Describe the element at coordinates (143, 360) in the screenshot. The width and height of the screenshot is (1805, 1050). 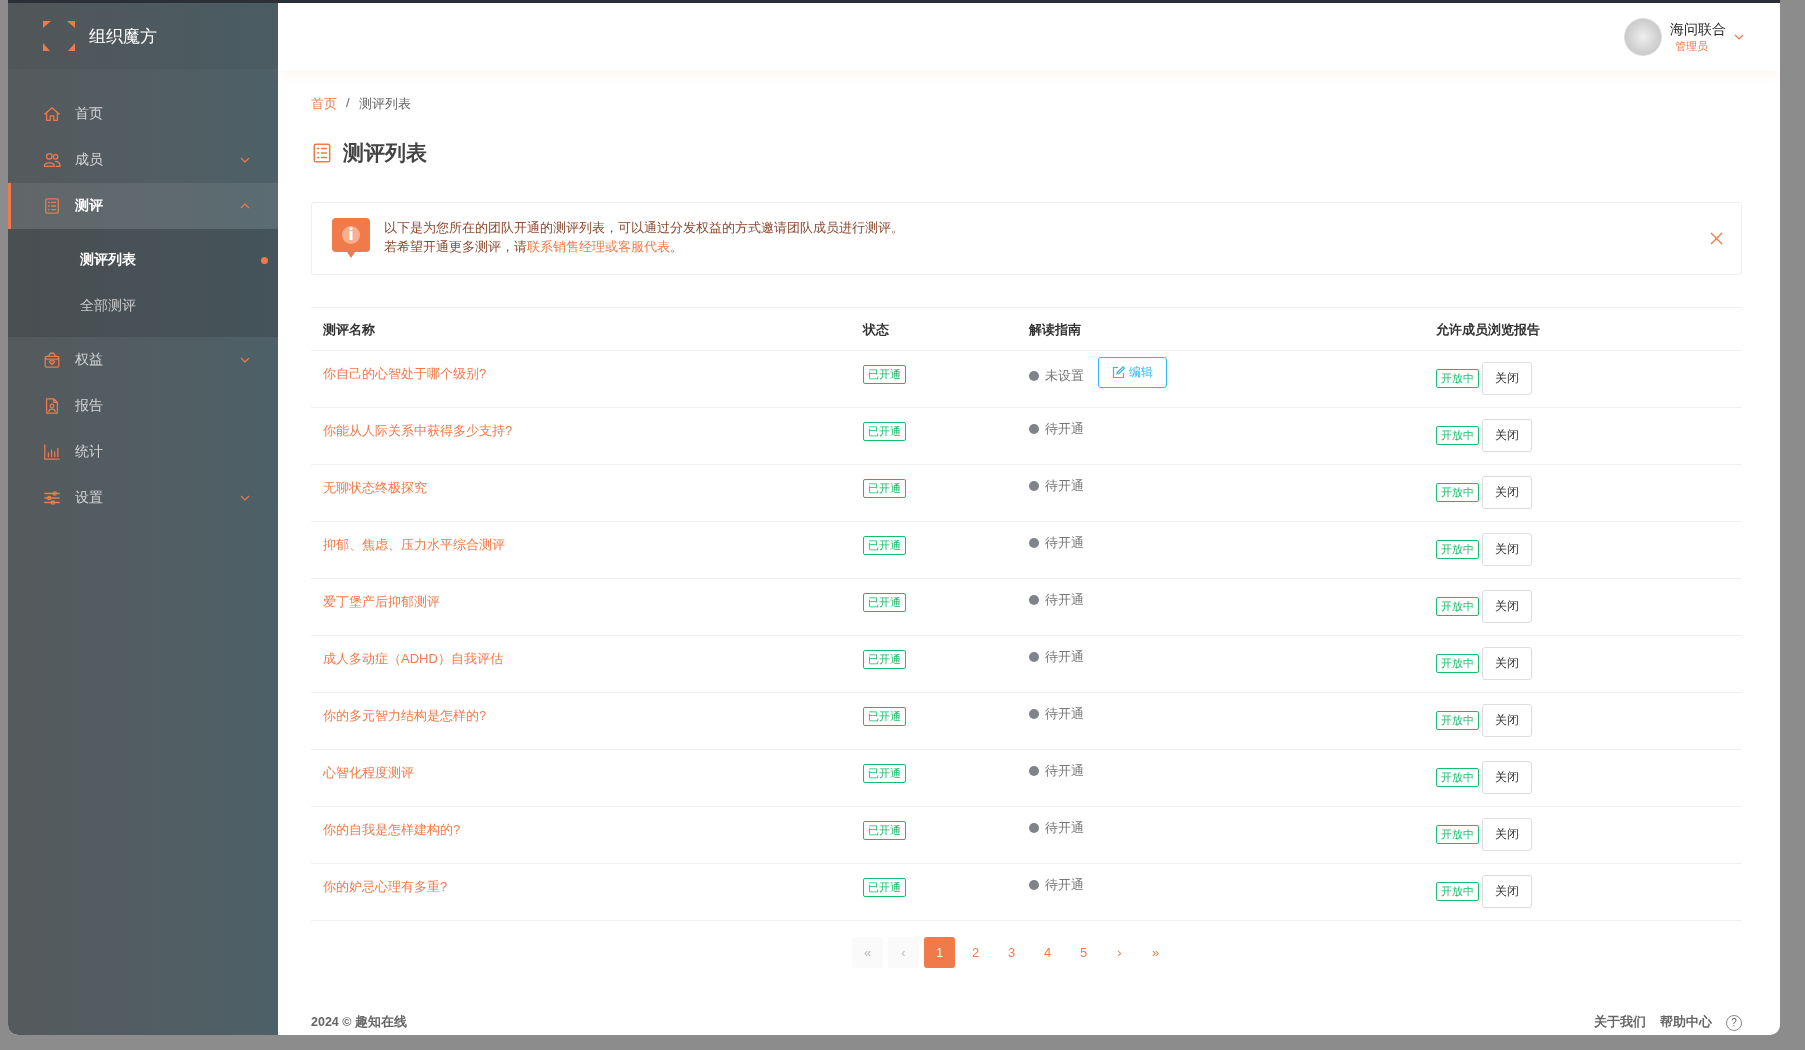
I see `sidebar-item: 权益` at that location.